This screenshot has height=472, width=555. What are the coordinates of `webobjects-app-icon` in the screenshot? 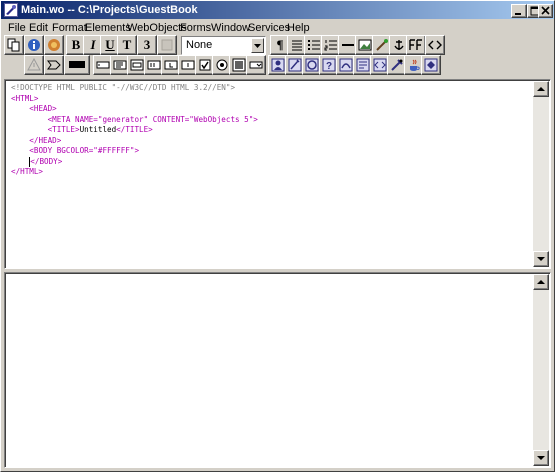 It's located at (11, 10).